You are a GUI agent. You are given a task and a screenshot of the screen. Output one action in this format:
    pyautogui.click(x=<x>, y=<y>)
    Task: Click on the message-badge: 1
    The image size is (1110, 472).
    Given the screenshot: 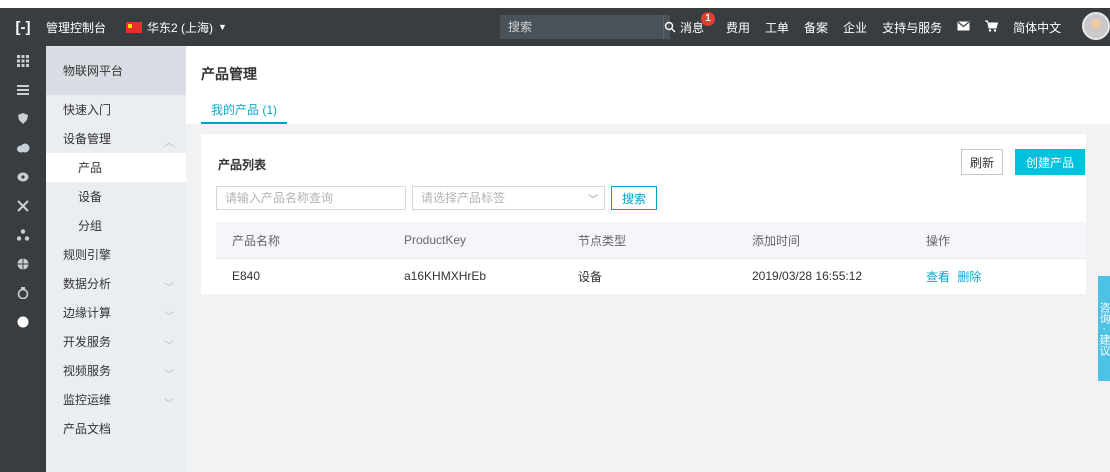 What is the action you would take?
    pyautogui.click(x=708, y=18)
    